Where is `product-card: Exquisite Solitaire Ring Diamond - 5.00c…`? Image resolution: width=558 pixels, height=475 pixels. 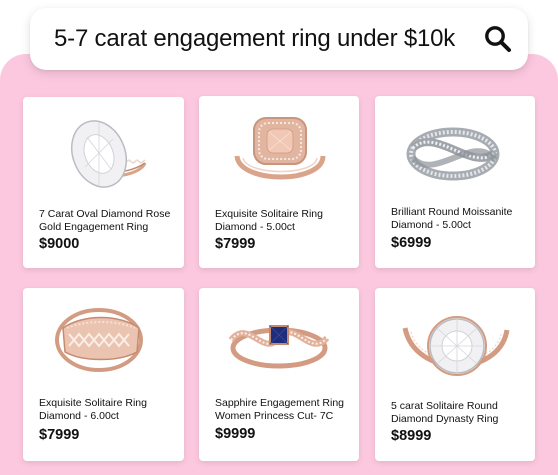 product-card: Exquisite Solitaire Ring Diamond - 5.00c… is located at coordinates (279, 182).